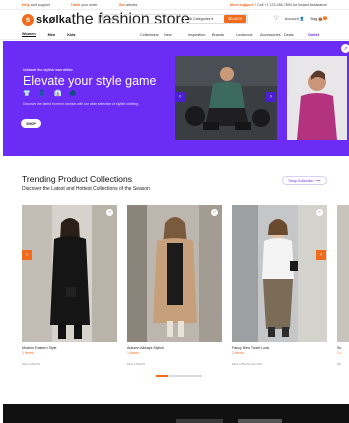 The height and width of the screenshot is (423, 349). I want to click on collection-card: Su 1 I BE, so click(343, 285).